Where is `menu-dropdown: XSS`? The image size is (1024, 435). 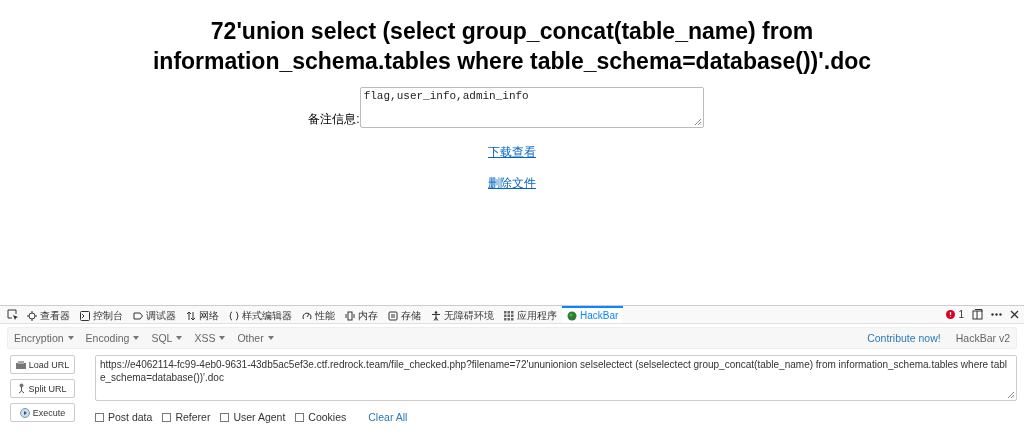 menu-dropdown: XSS is located at coordinates (210, 338).